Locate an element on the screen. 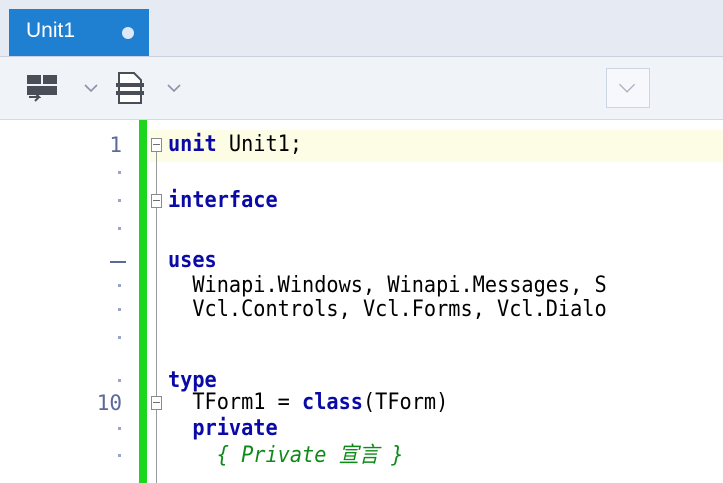 This screenshot has height=483, width=723. code-text: unit Unit1; is located at coordinates (235, 145).